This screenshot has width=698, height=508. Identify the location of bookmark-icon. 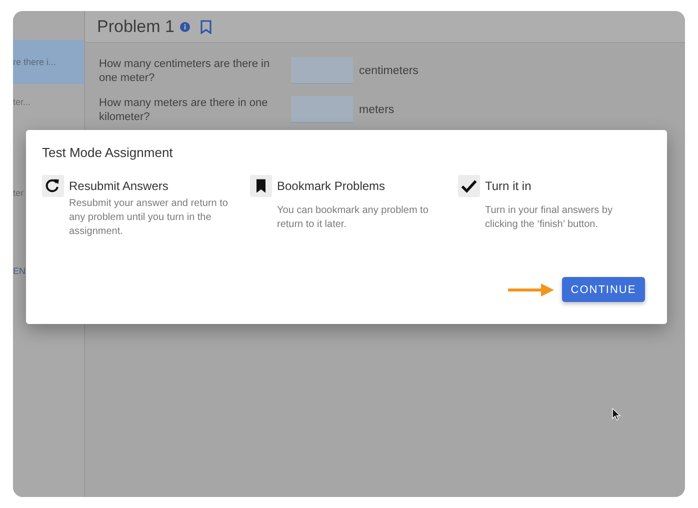
(206, 27).